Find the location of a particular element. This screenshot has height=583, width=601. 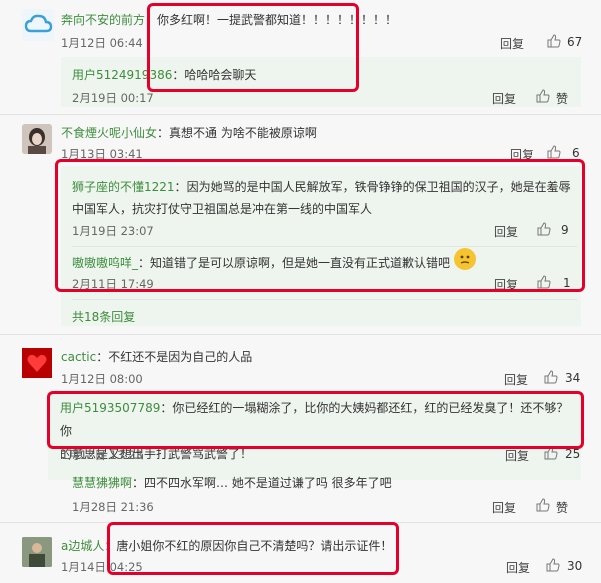

person-photo-icon is located at coordinates (37, 552).